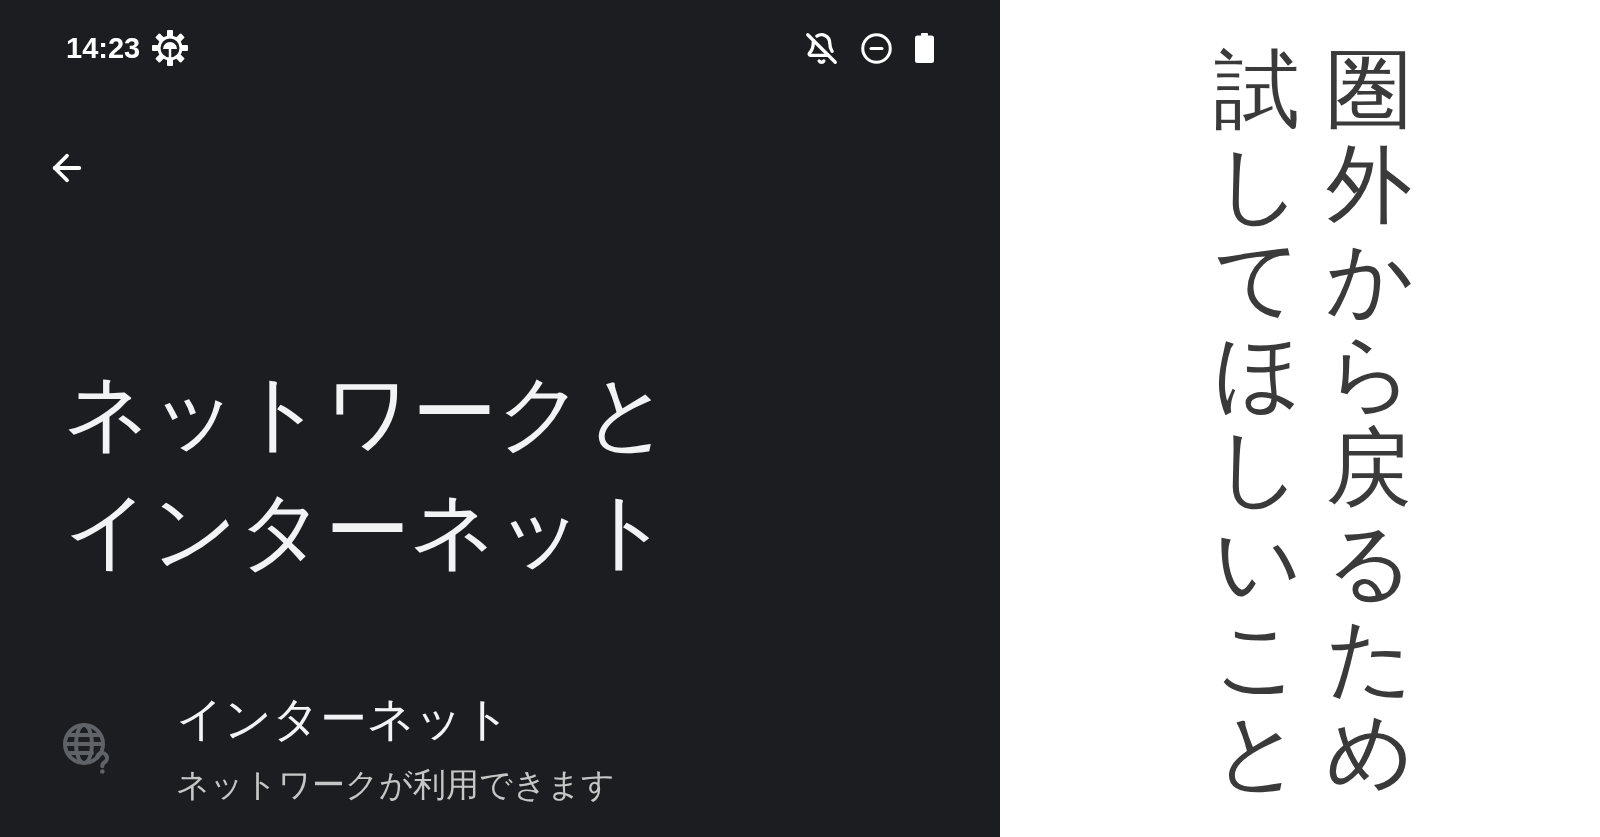 The height and width of the screenshot is (837, 1600). I want to click on battery-icon, so click(924, 48).